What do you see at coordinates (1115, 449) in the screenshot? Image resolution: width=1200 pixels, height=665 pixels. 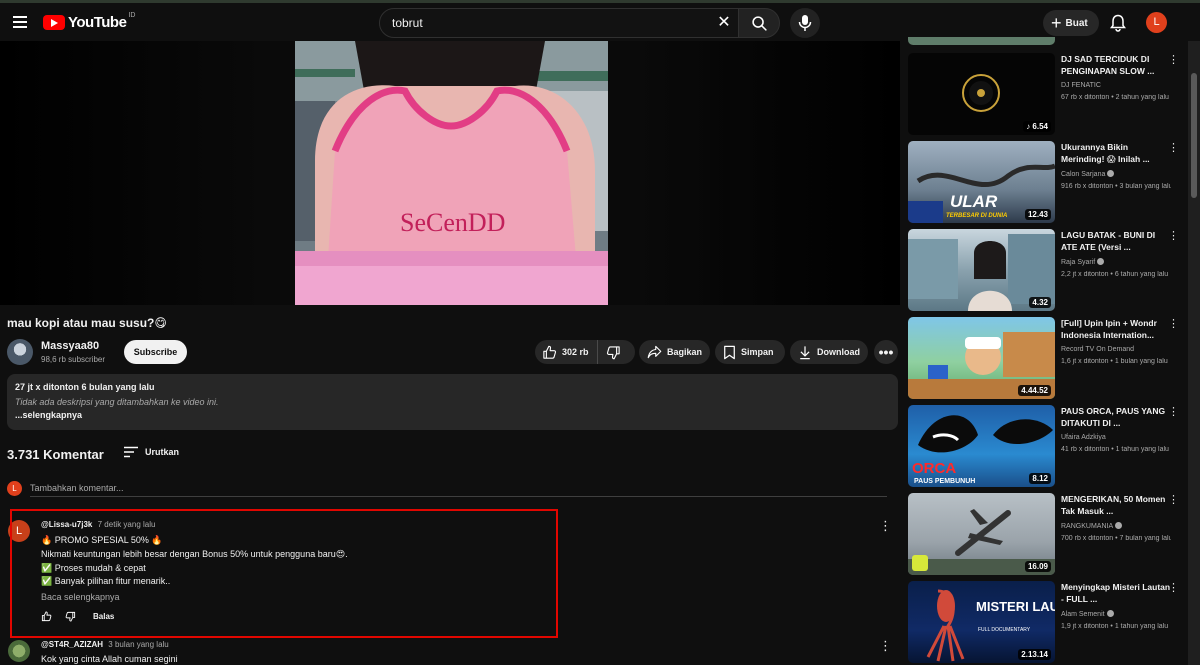 I see `recommendation-meta: 41 rb x ditonton • 1 tahun yang lalu` at bounding box center [1115, 449].